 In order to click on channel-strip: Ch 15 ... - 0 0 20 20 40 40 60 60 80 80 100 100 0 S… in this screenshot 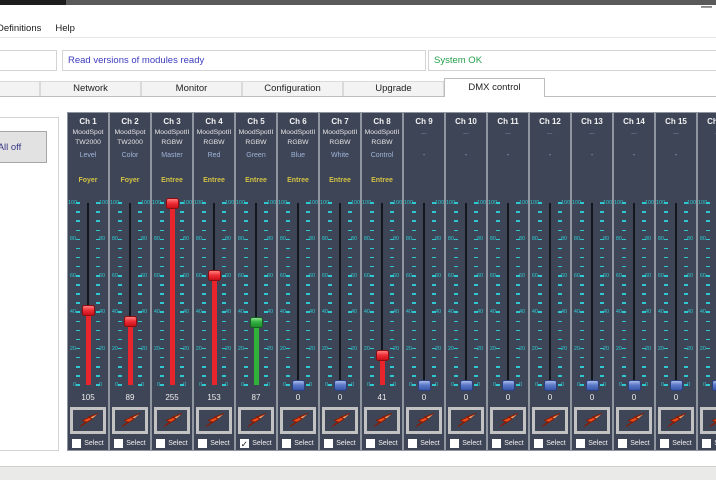, I will do `click(676, 281)`.